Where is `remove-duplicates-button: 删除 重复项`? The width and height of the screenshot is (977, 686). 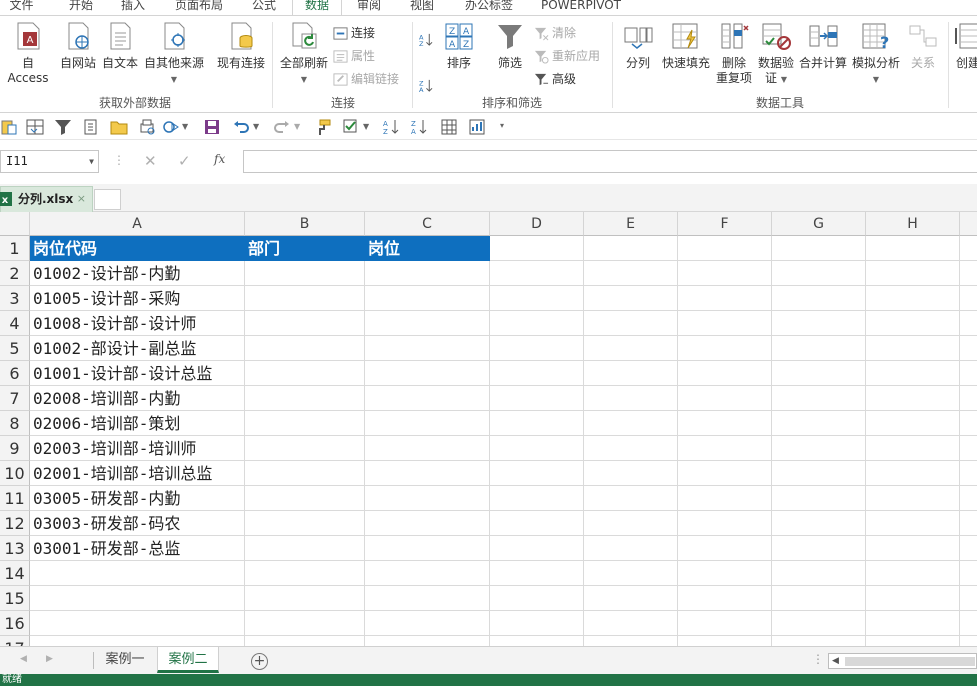
remove-duplicates-button: 删除 重复项 is located at coordinates (734, 53).